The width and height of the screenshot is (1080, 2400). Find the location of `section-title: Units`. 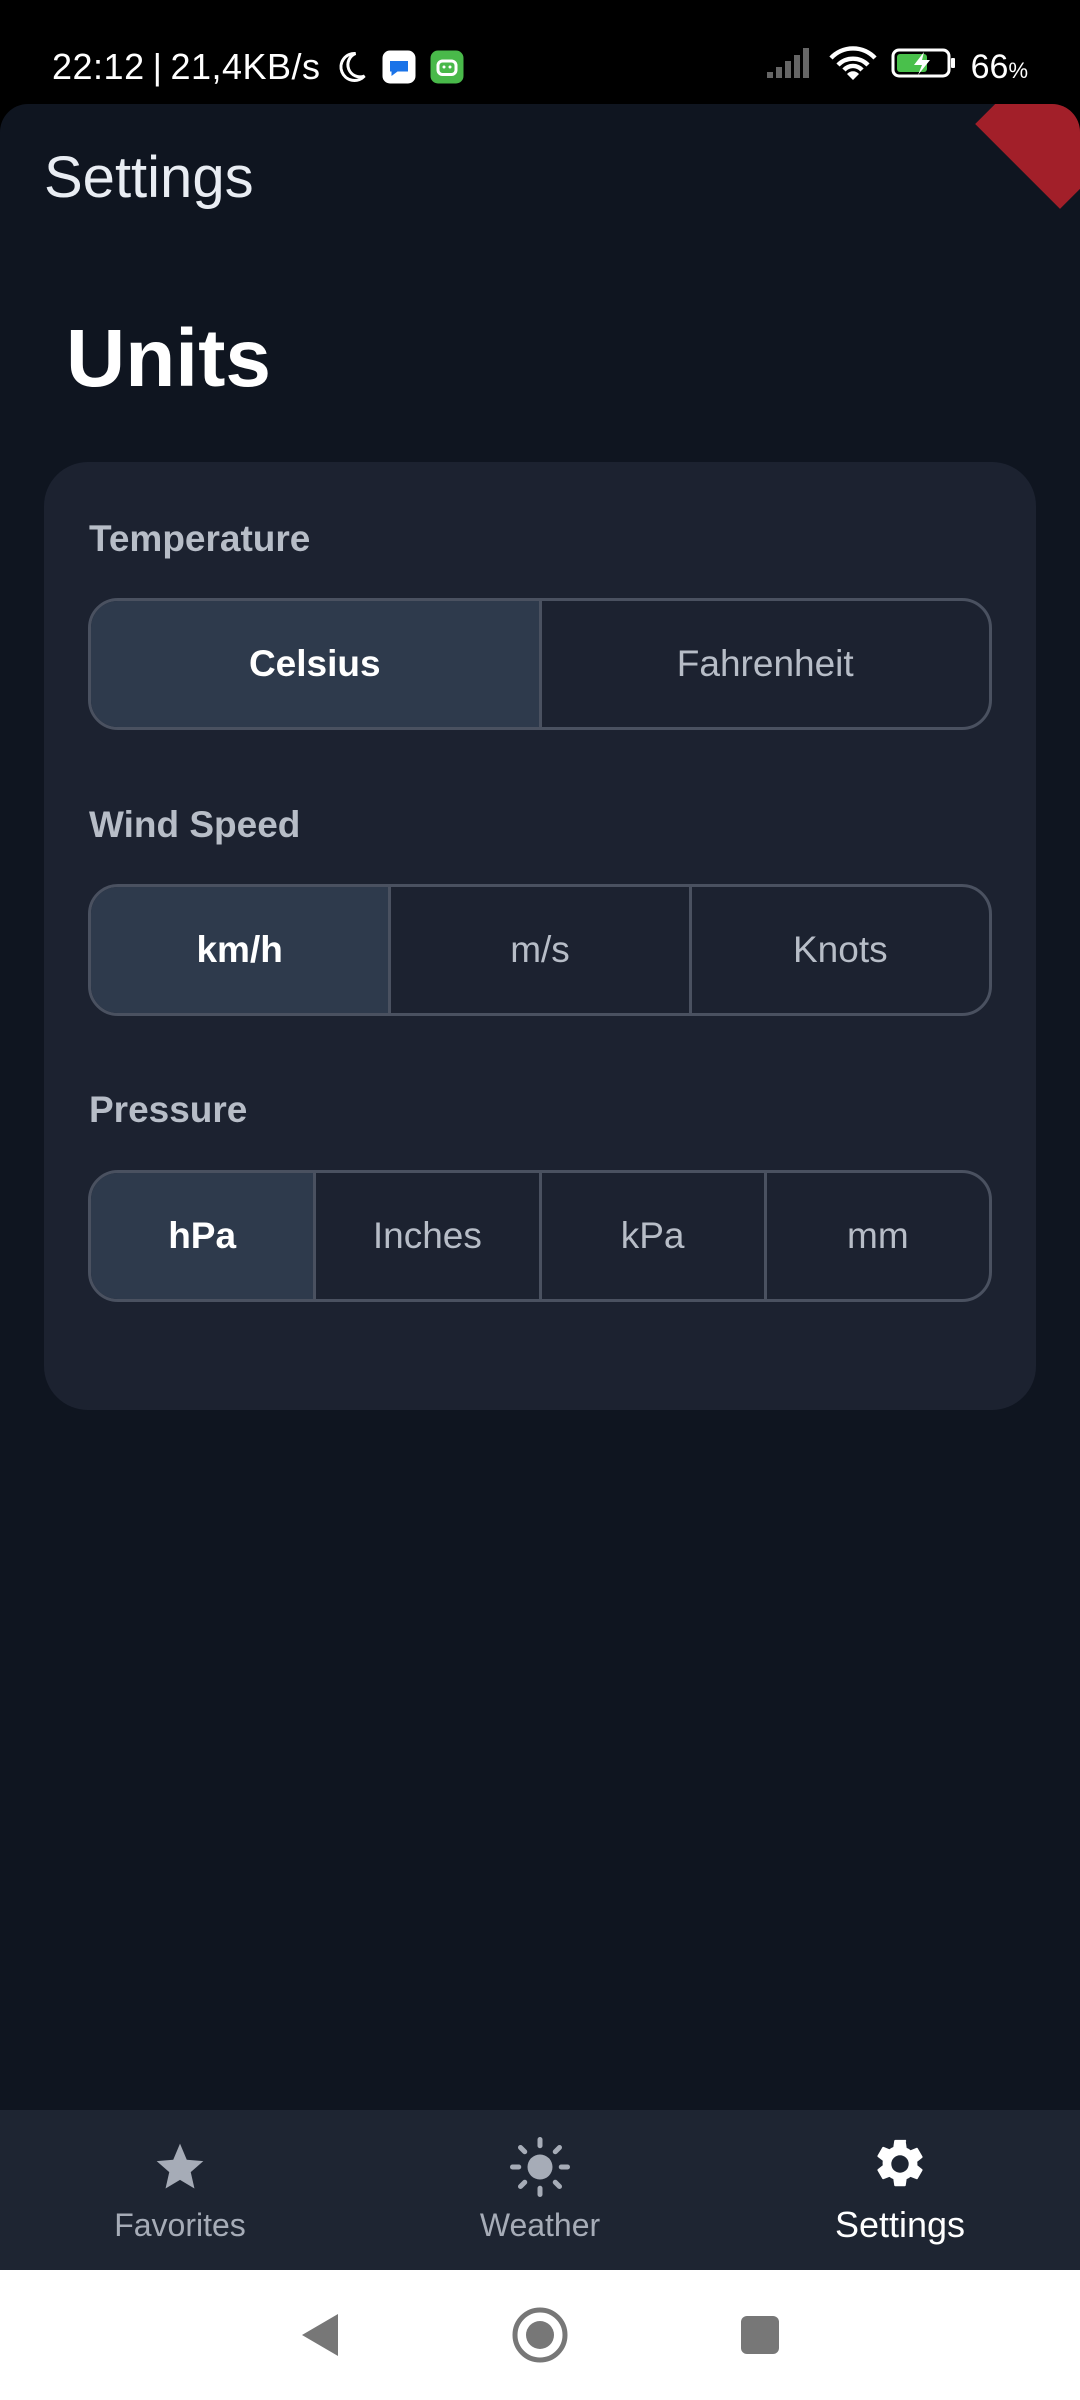

section-title: Units is located at coordinates (168, 358).